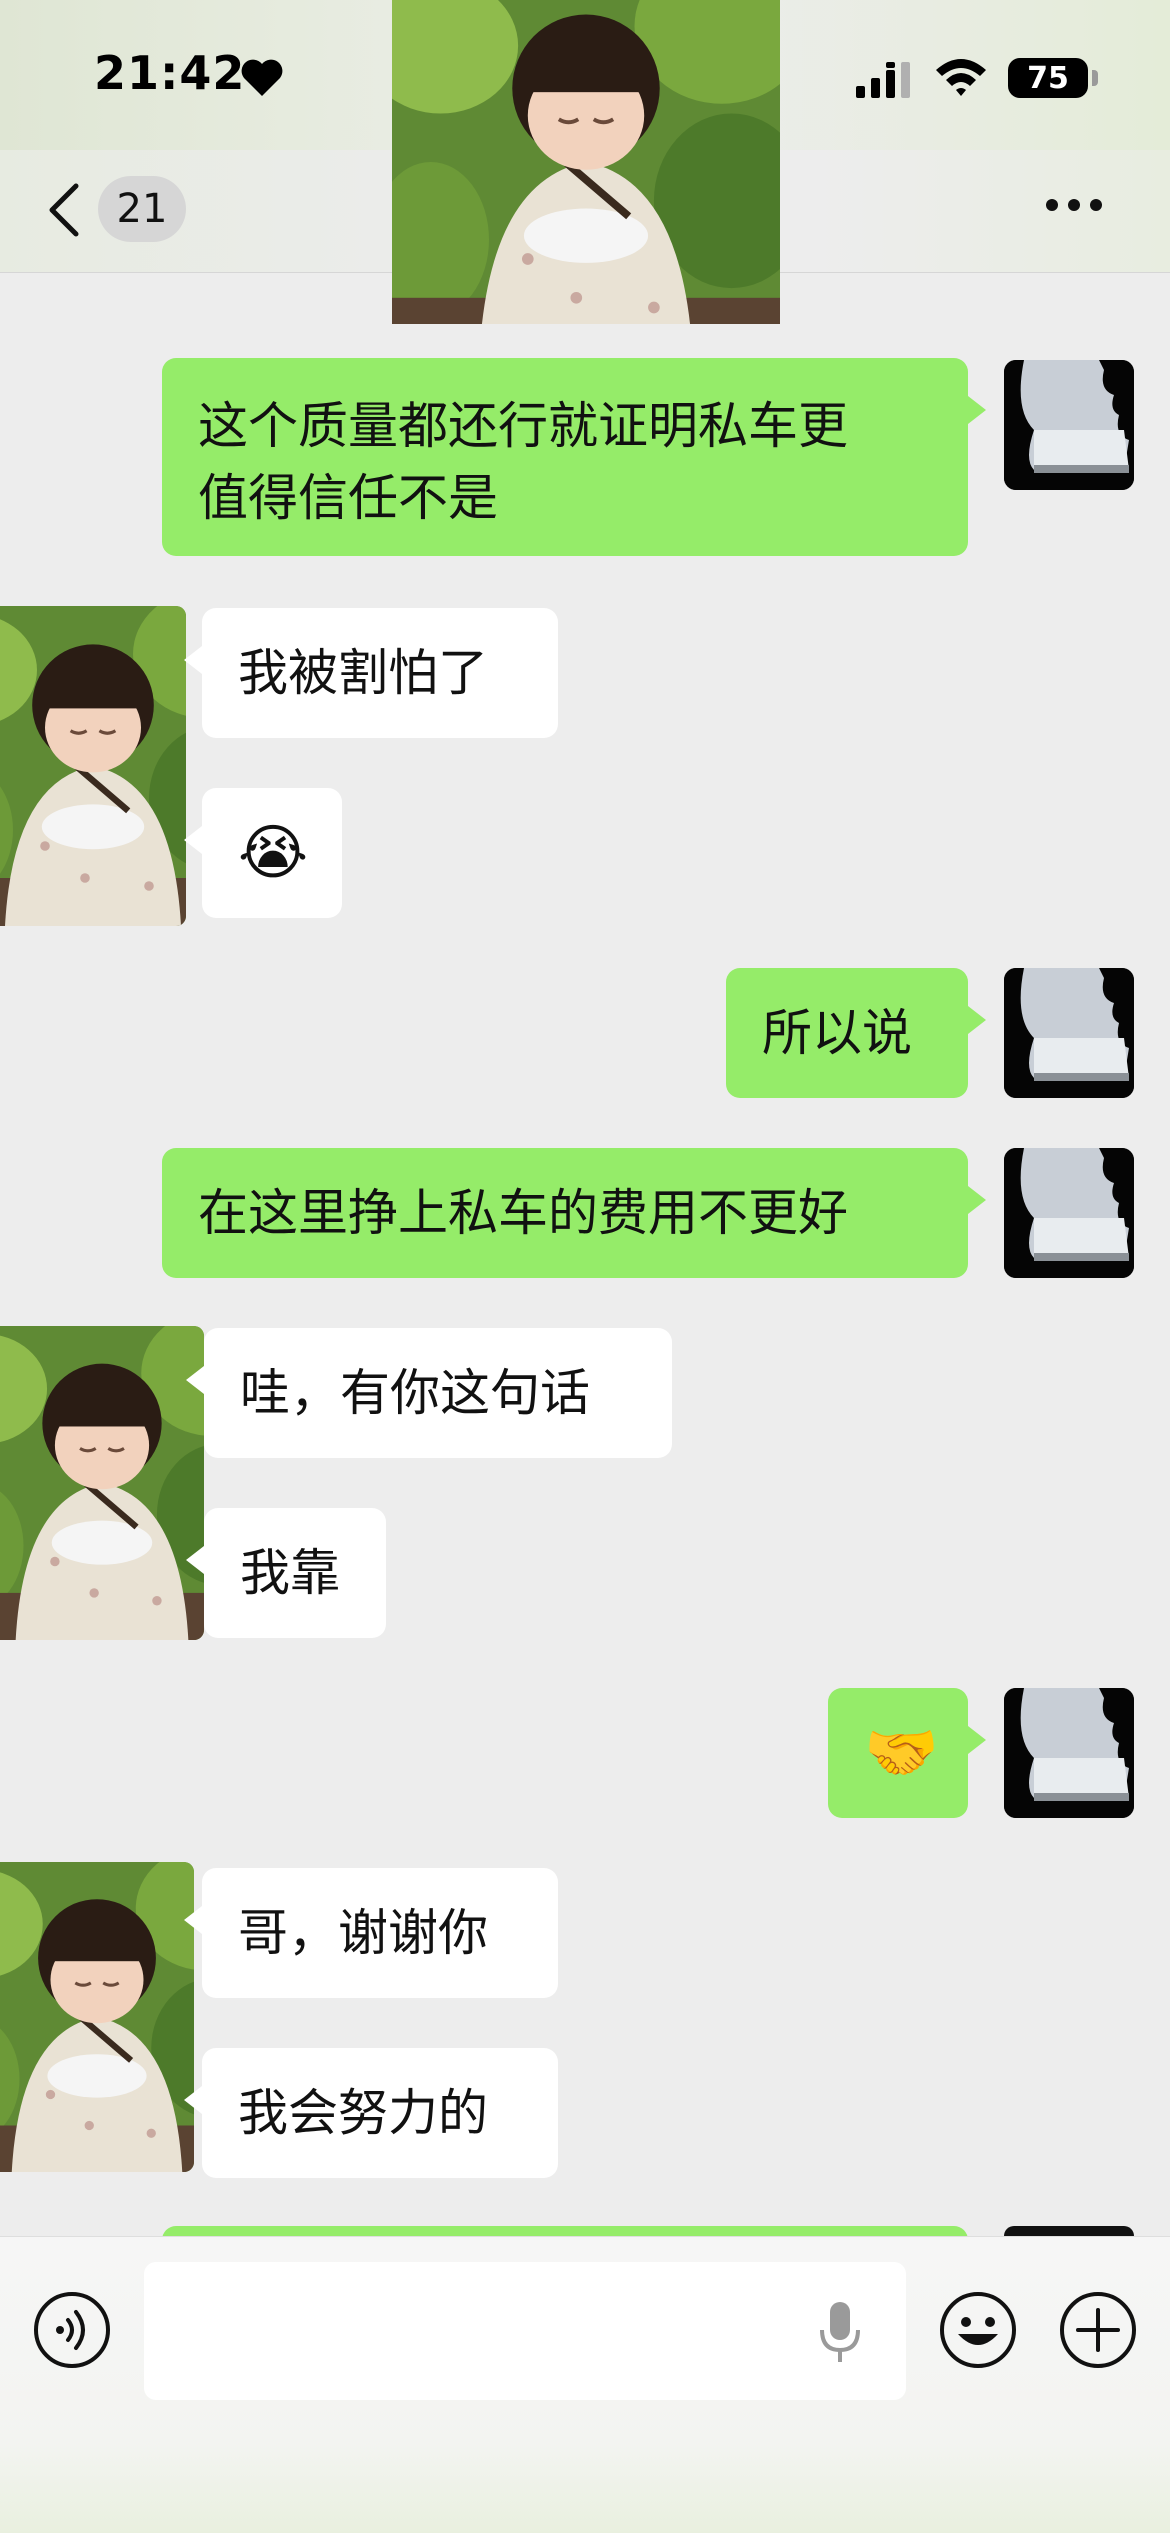 This screenshot has width=1170, height=2533. What do you see at coordinates (170, 73) in the screenshot?
I see `status-time: 21:42` at bounding box center [170, 73].